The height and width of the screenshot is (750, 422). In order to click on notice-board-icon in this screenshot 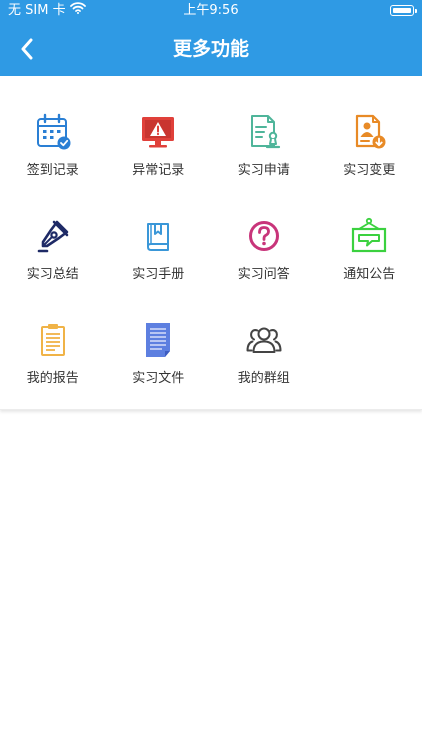, I will do `click(369, 236)`.